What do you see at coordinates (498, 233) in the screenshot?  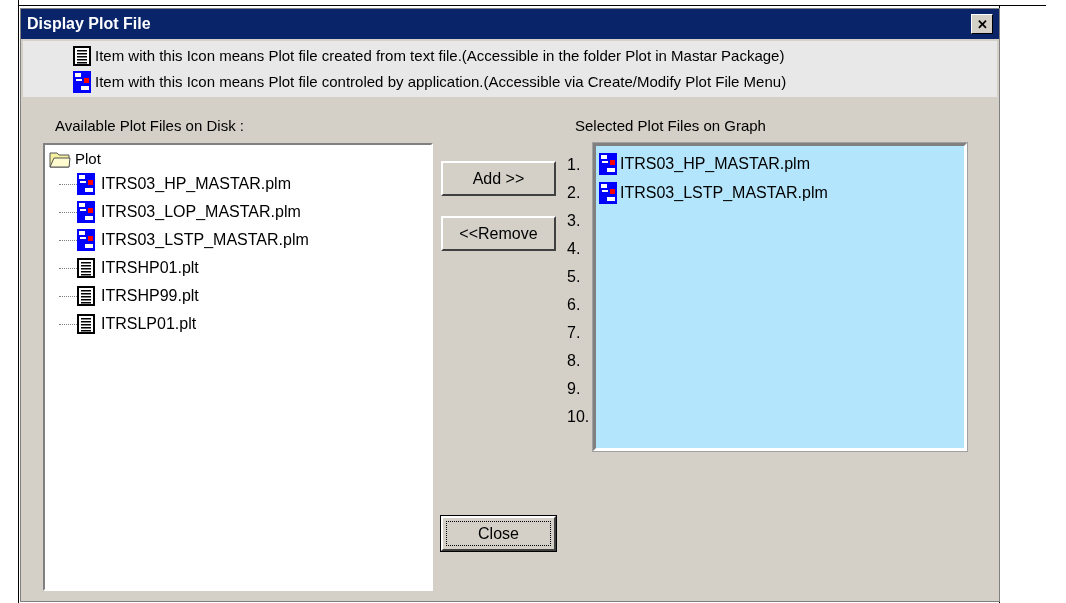 I see `dialog-button: <<Remove` at bounding box center [498, 233].